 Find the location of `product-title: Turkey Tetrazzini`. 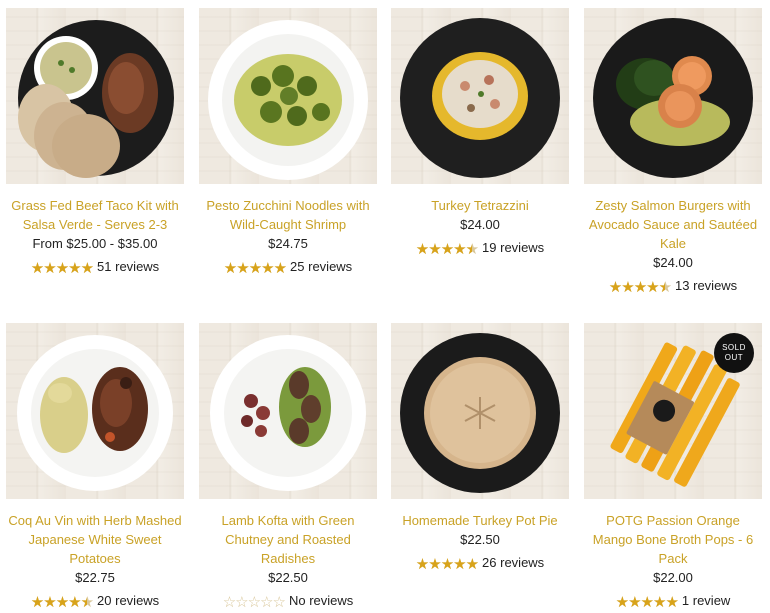

product-title: Turkey Tetrazzini is located at coordinates (480, 205).